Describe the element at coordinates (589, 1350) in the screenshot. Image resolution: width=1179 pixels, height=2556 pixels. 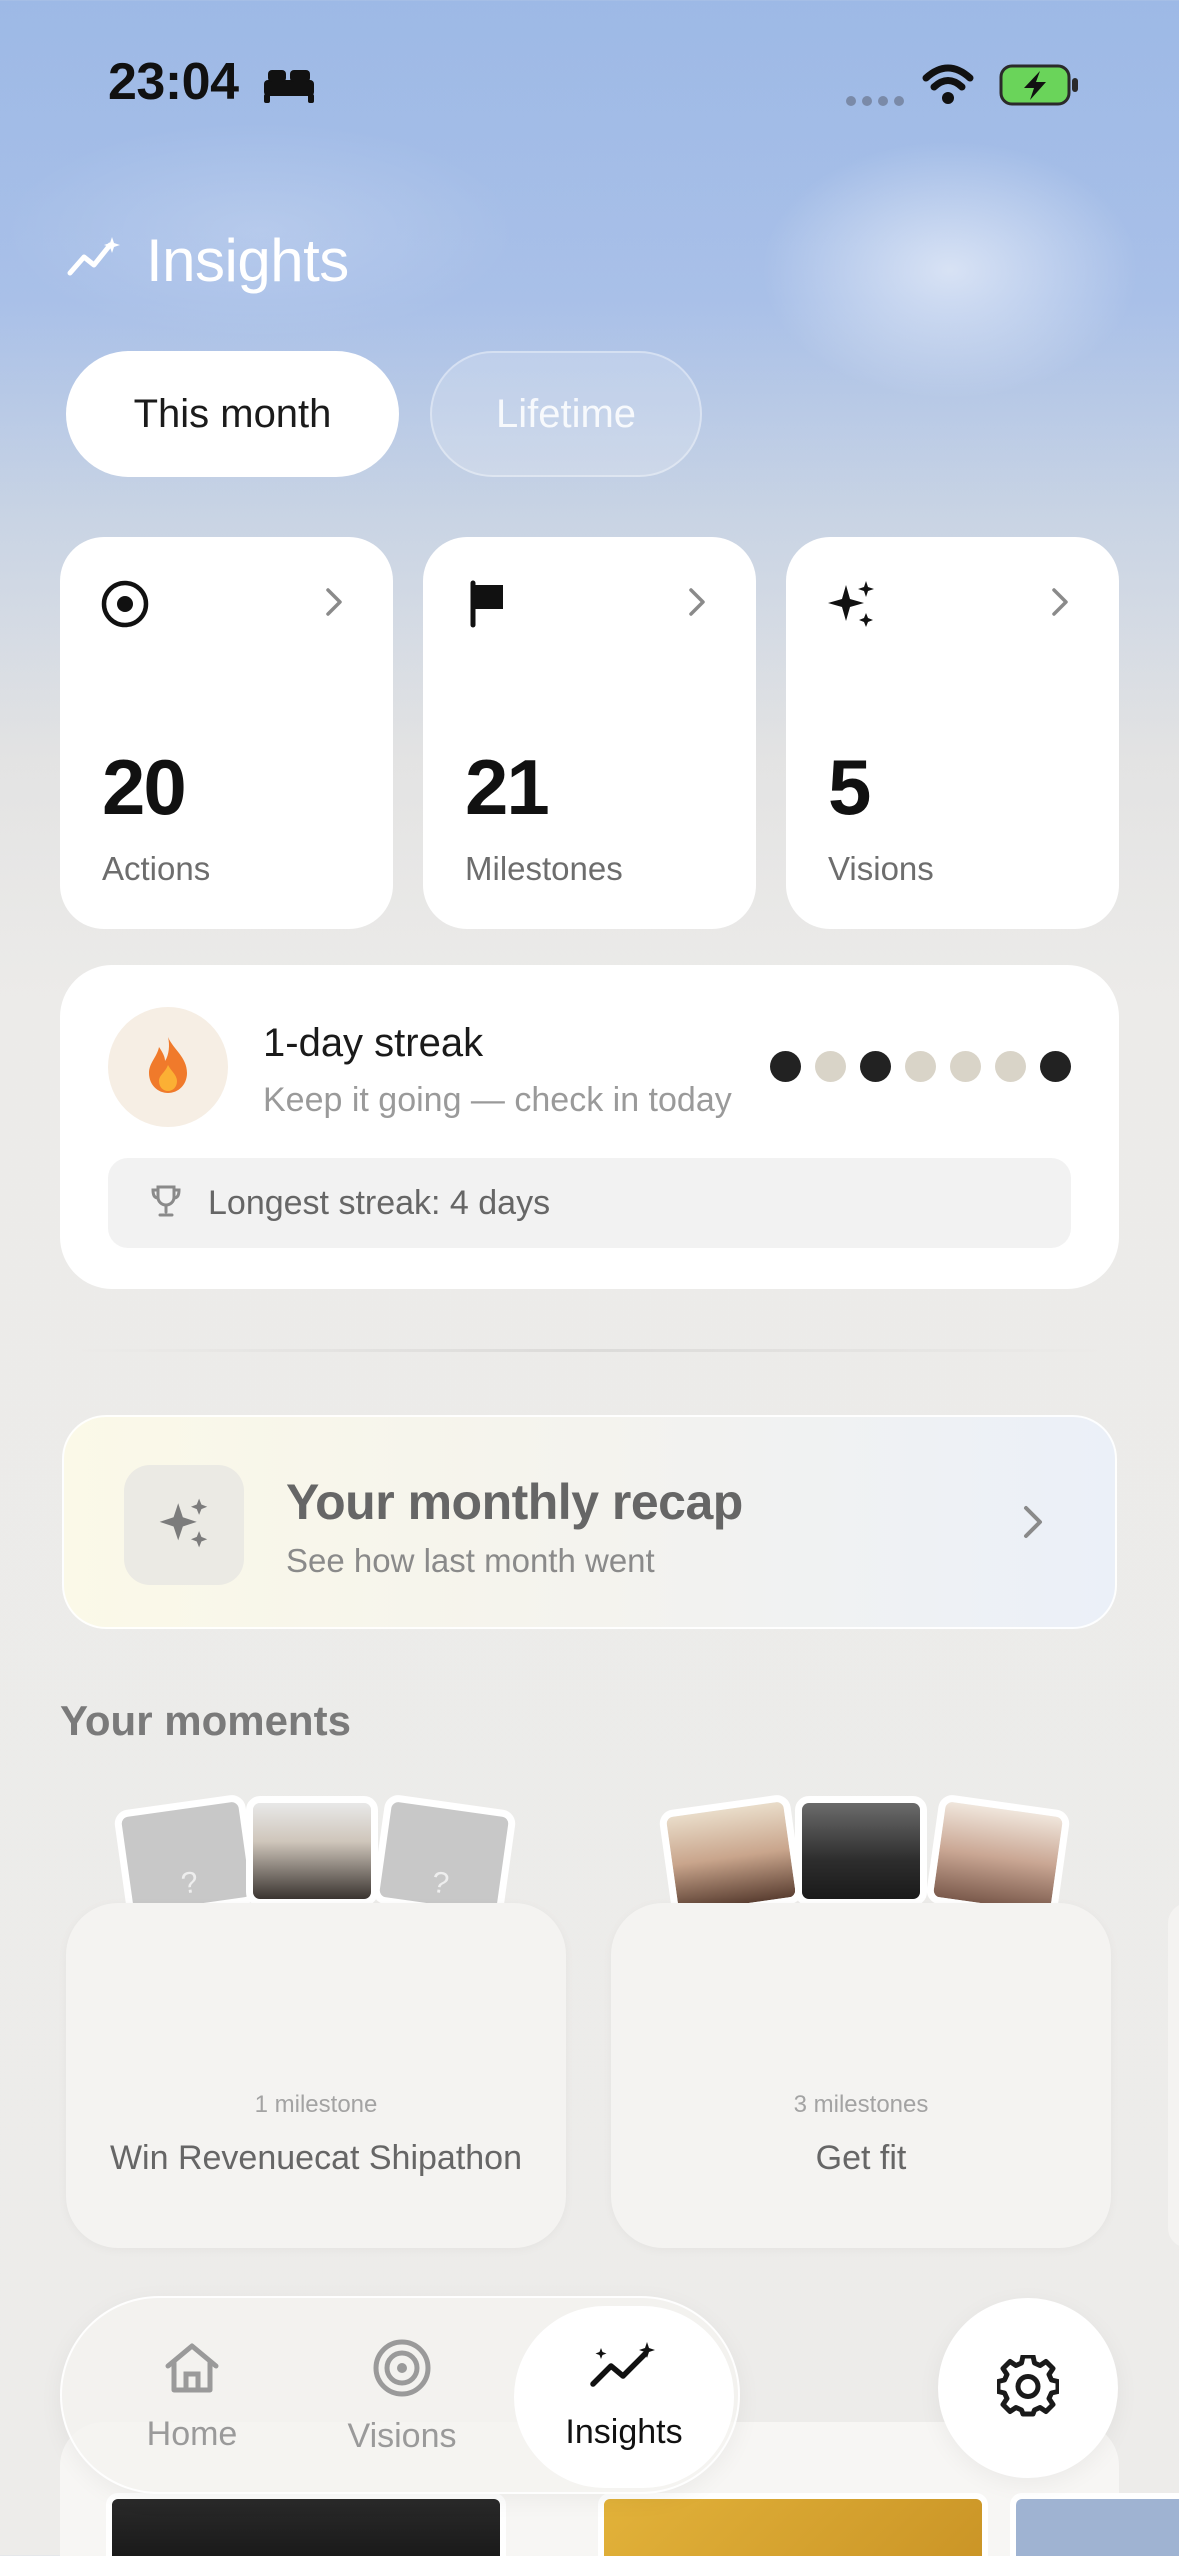
I see `section-divider` at that location.